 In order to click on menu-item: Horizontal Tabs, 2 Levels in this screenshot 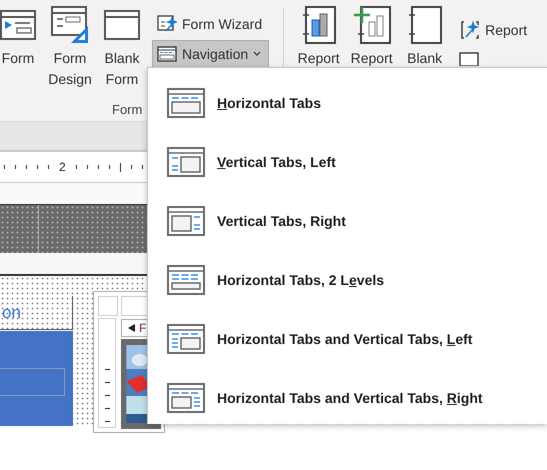, I will do `click(347, 279)`.